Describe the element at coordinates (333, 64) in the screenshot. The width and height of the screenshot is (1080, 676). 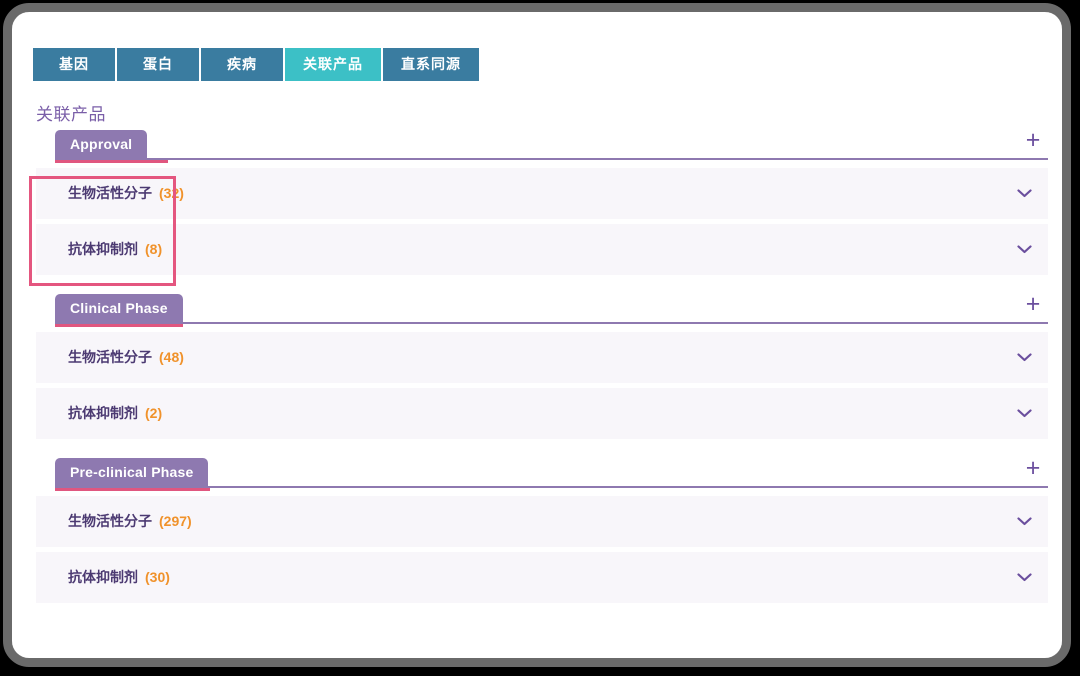
I see `tab-related-products: 关联产品` at that location.